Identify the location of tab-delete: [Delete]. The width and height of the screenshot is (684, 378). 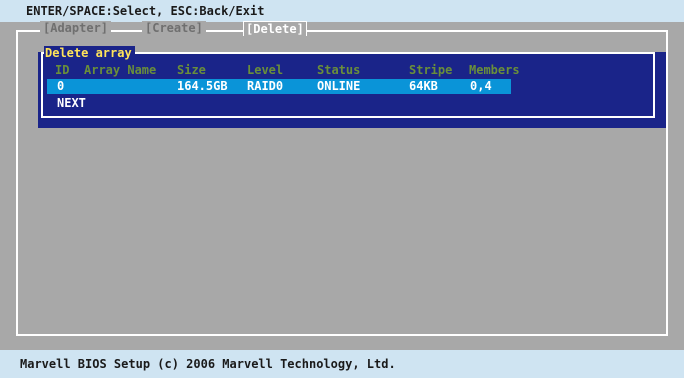
(275, 28).